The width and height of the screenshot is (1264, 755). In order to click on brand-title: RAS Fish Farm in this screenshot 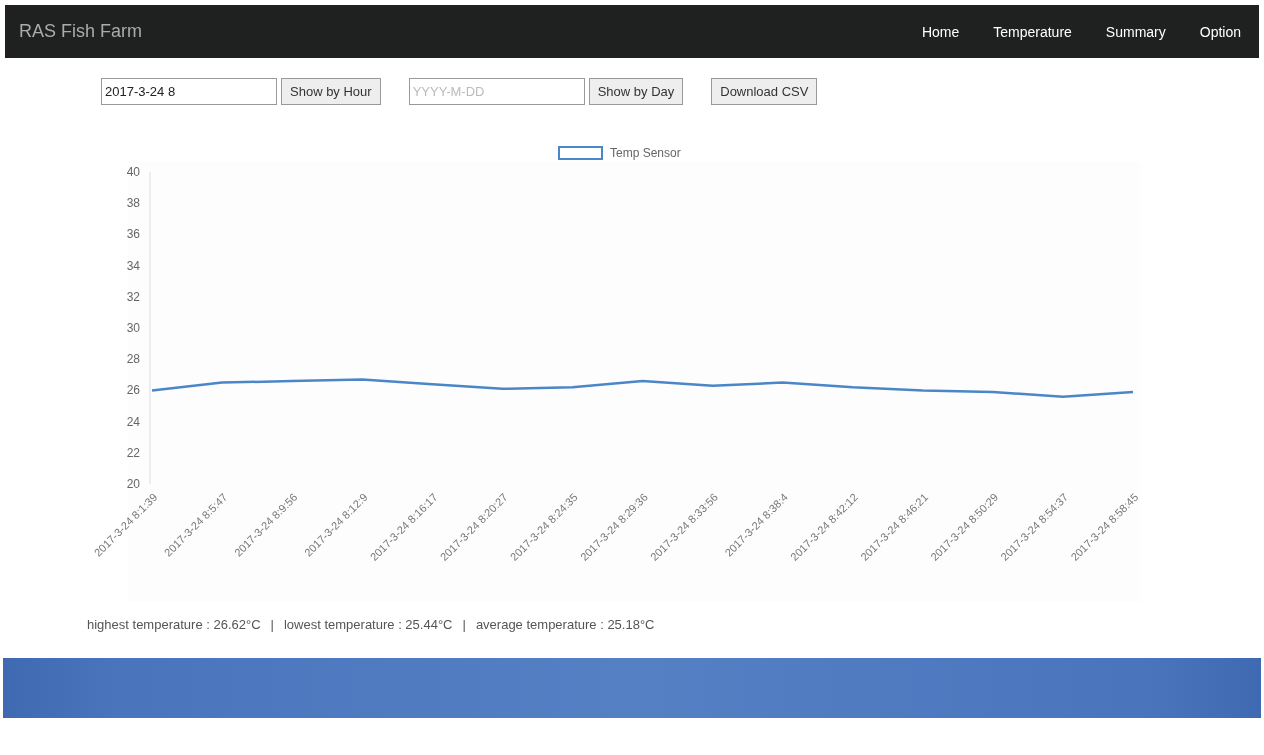, I will do `click(80, 31)`.